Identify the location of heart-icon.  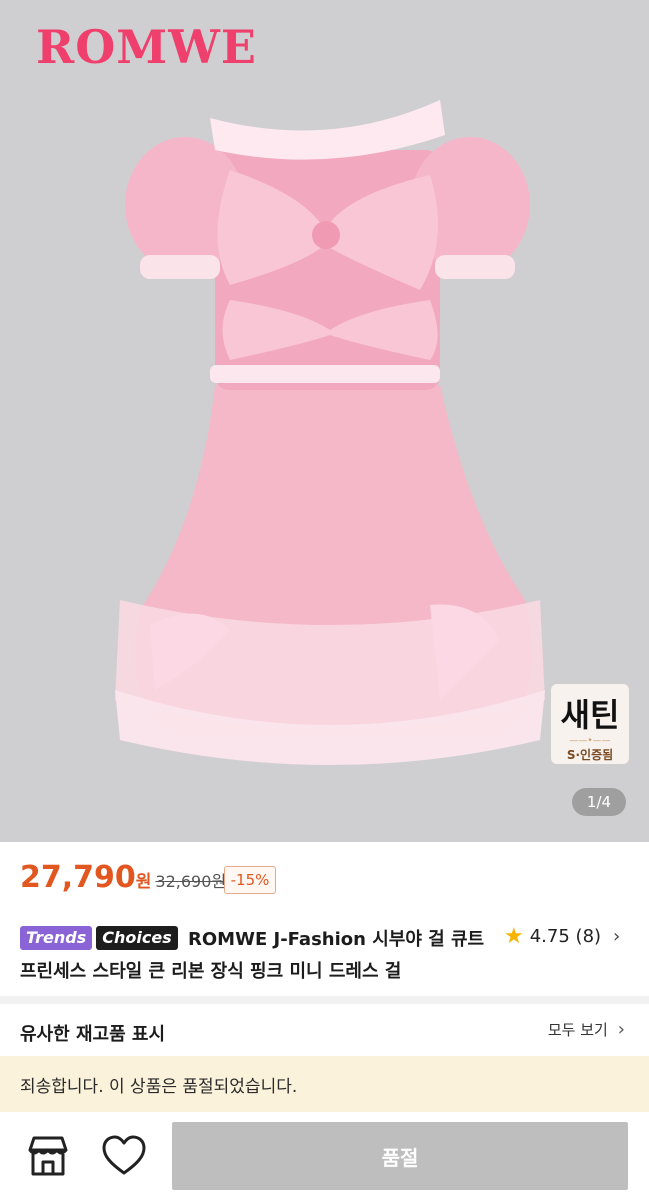
(124, 1156).